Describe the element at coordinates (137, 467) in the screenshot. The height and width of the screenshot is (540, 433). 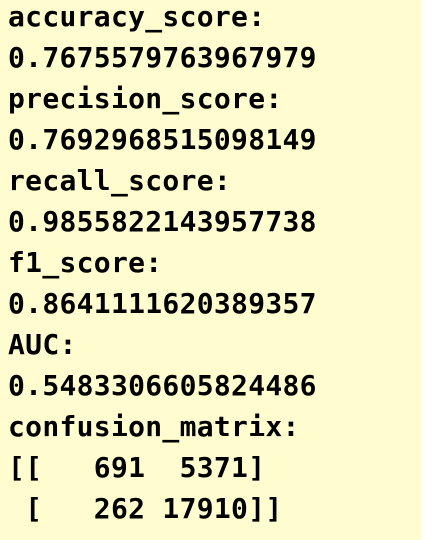
I see `confusion-matrix-row-1: [[ 691 5371]` at that location.